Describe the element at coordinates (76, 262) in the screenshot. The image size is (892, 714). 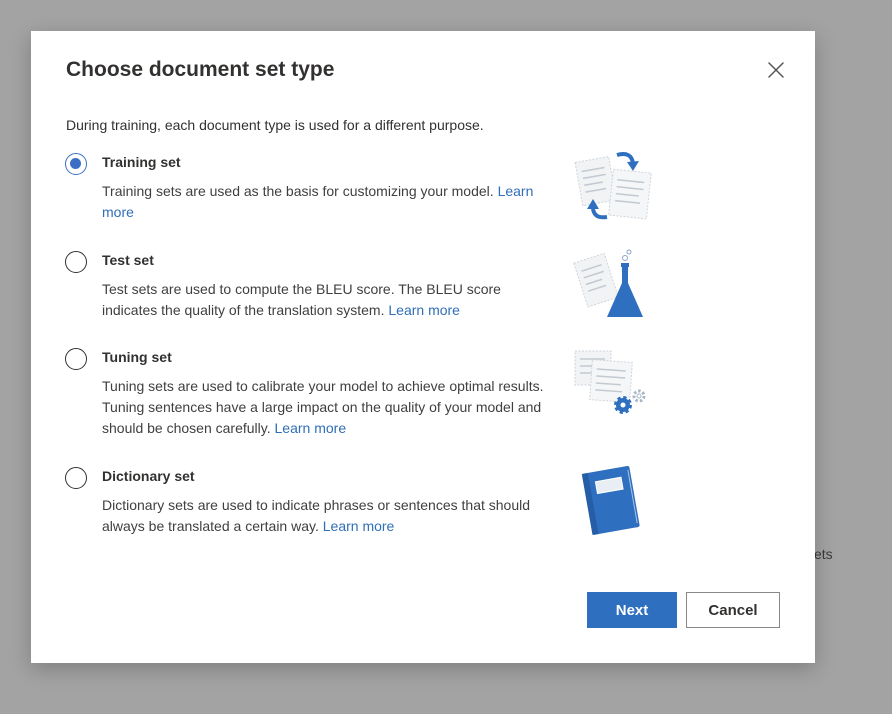
I see `test-set-radio` at that location.